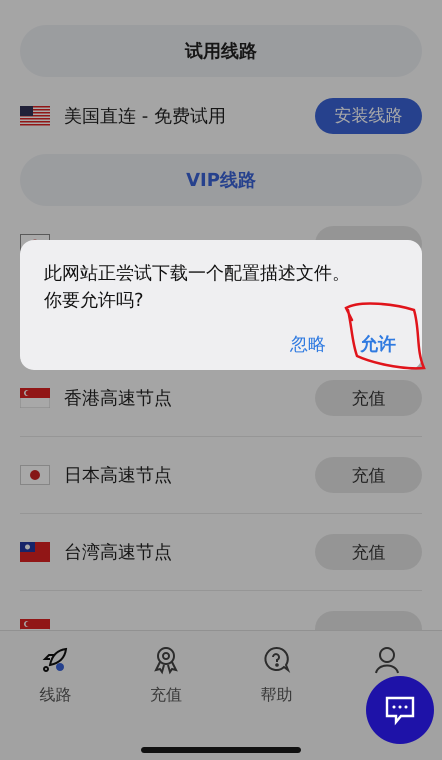 The image size is (442, 760). Describe the element at coordinates (276, 675) in the screenshot. I see `tab-item: 帮助` at that location.